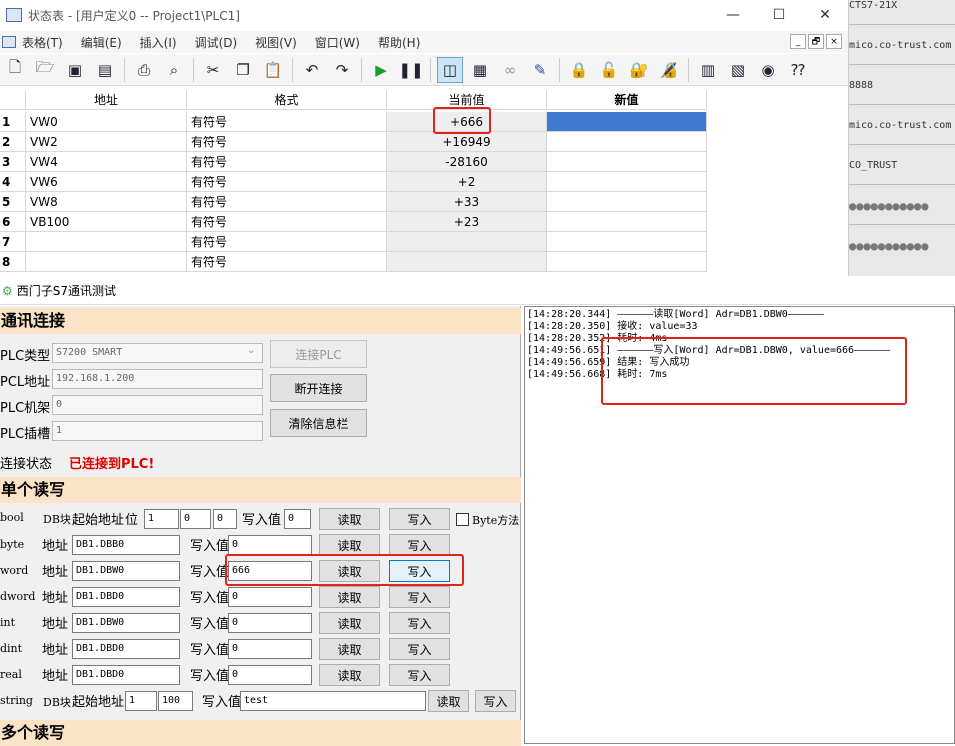  I want to click on table-row: 2 VW2 有符号 +16949, so click(424, 142).